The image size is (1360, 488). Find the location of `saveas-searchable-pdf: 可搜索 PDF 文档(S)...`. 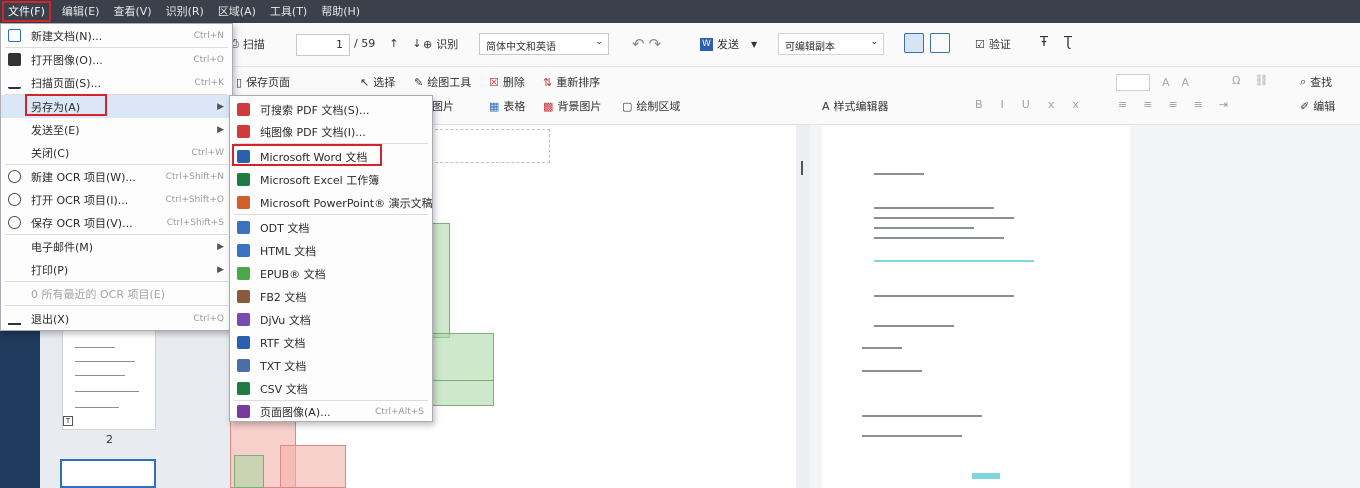

saveas-searchable-pdf: 可搜索 PDF 文档(S)... is located at coordinates (331, 109).